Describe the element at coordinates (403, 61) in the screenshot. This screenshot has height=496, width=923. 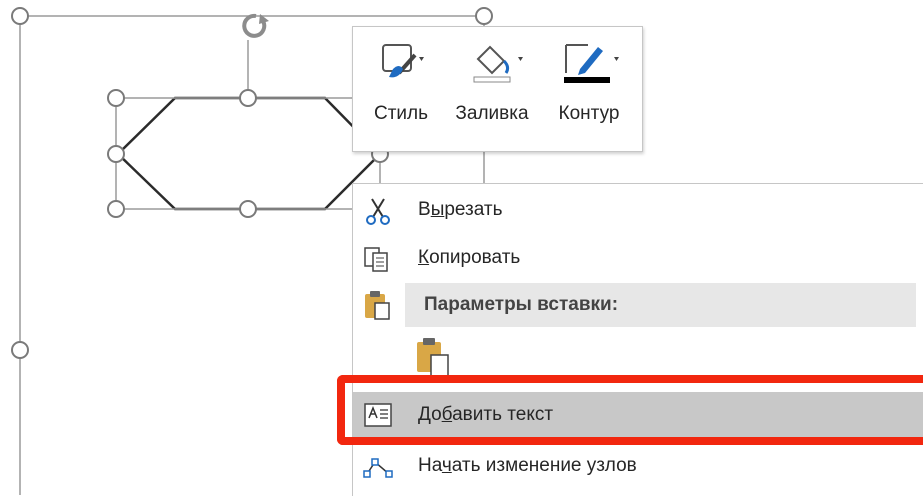
I see `style-brush-icon` at that location.